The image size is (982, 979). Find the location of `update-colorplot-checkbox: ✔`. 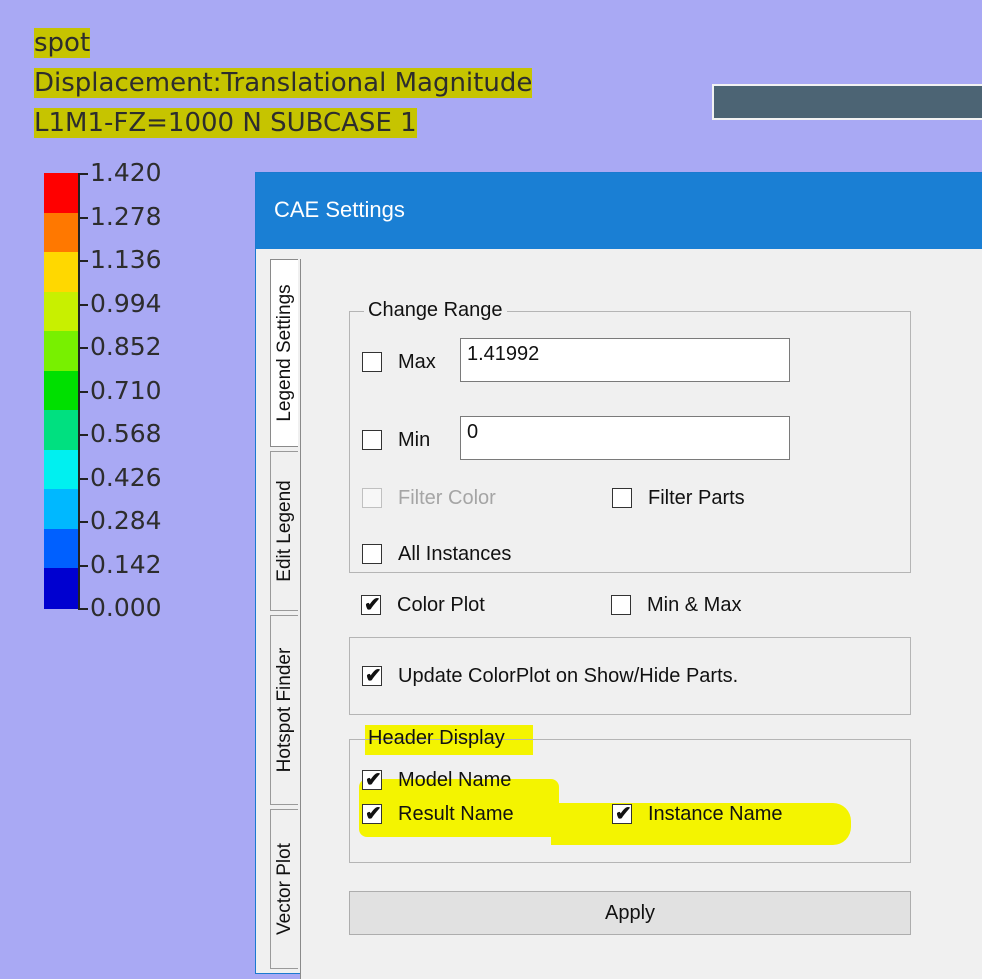

update-colorplot-checkbox: ✔ is located at coordinates (372, 676).